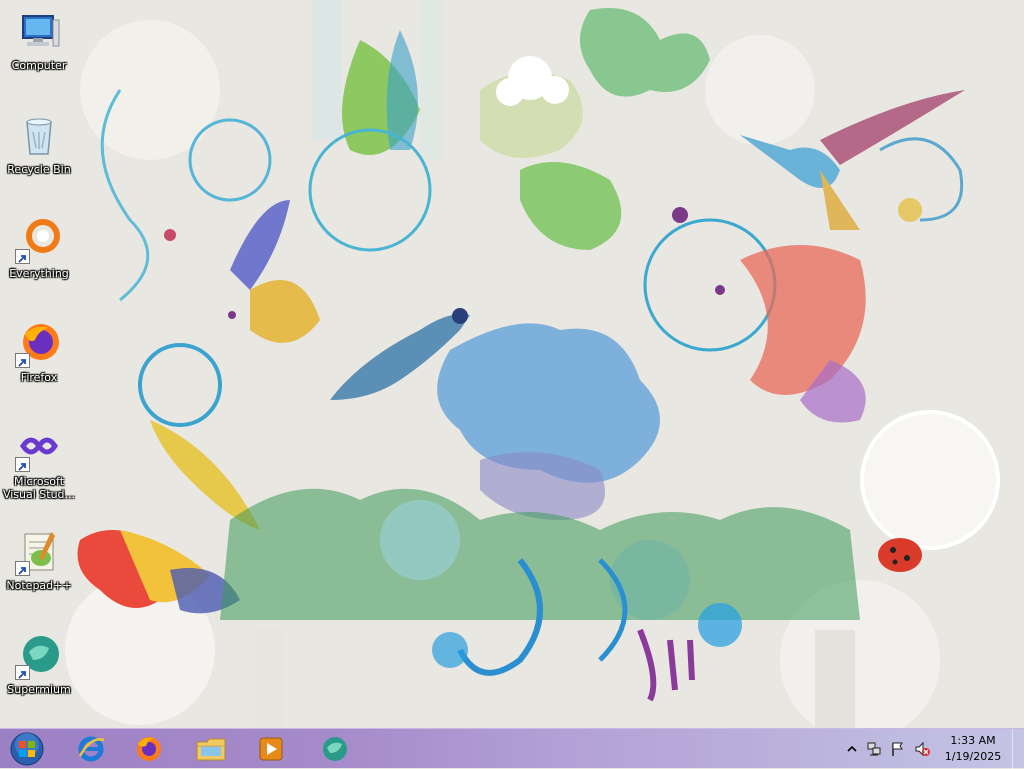 The width and height of the screenshot is (1024, 769). I want to click on volume-muted-icon, so click(922, 749).